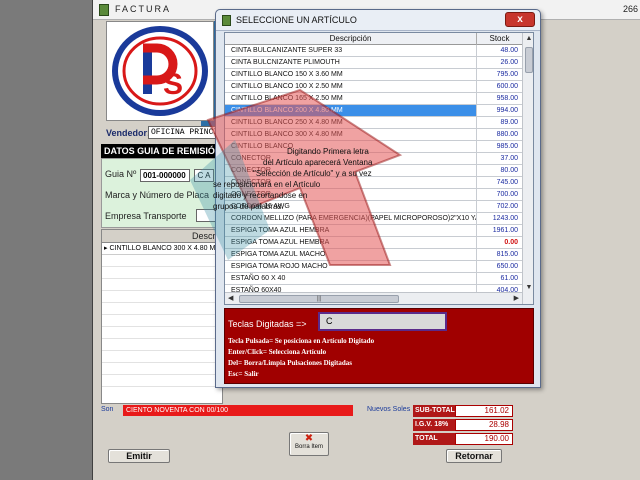 The height and width of the screenshot is (480, 640). I want to click on dialog-titlebar: SELECCIONE UN ARTÍCULO x, so click(378, 20).